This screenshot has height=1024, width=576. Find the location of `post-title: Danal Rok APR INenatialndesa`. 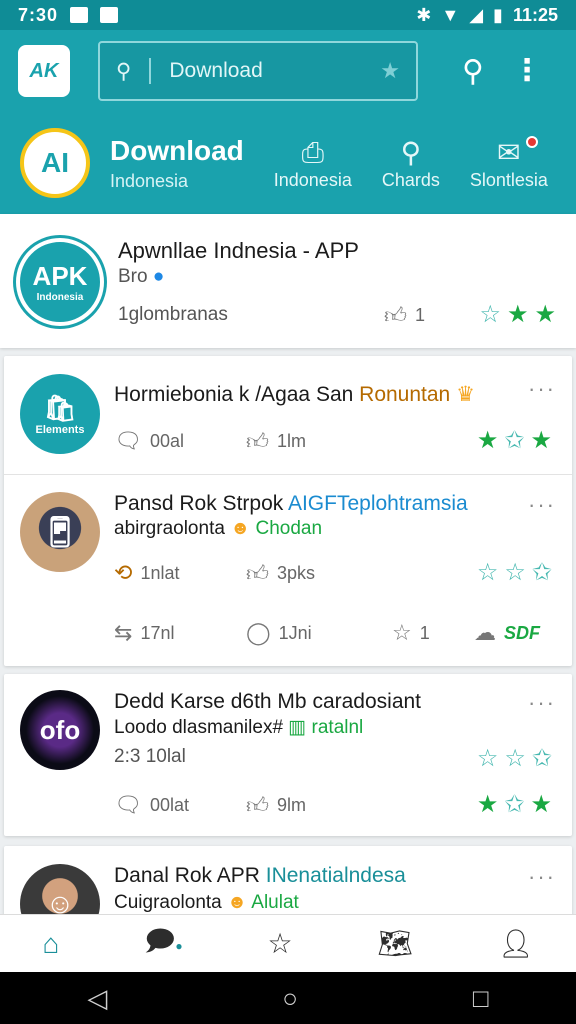

post-title: Danal Rok APR INenatialndesa is located at coordinates (260, 875).